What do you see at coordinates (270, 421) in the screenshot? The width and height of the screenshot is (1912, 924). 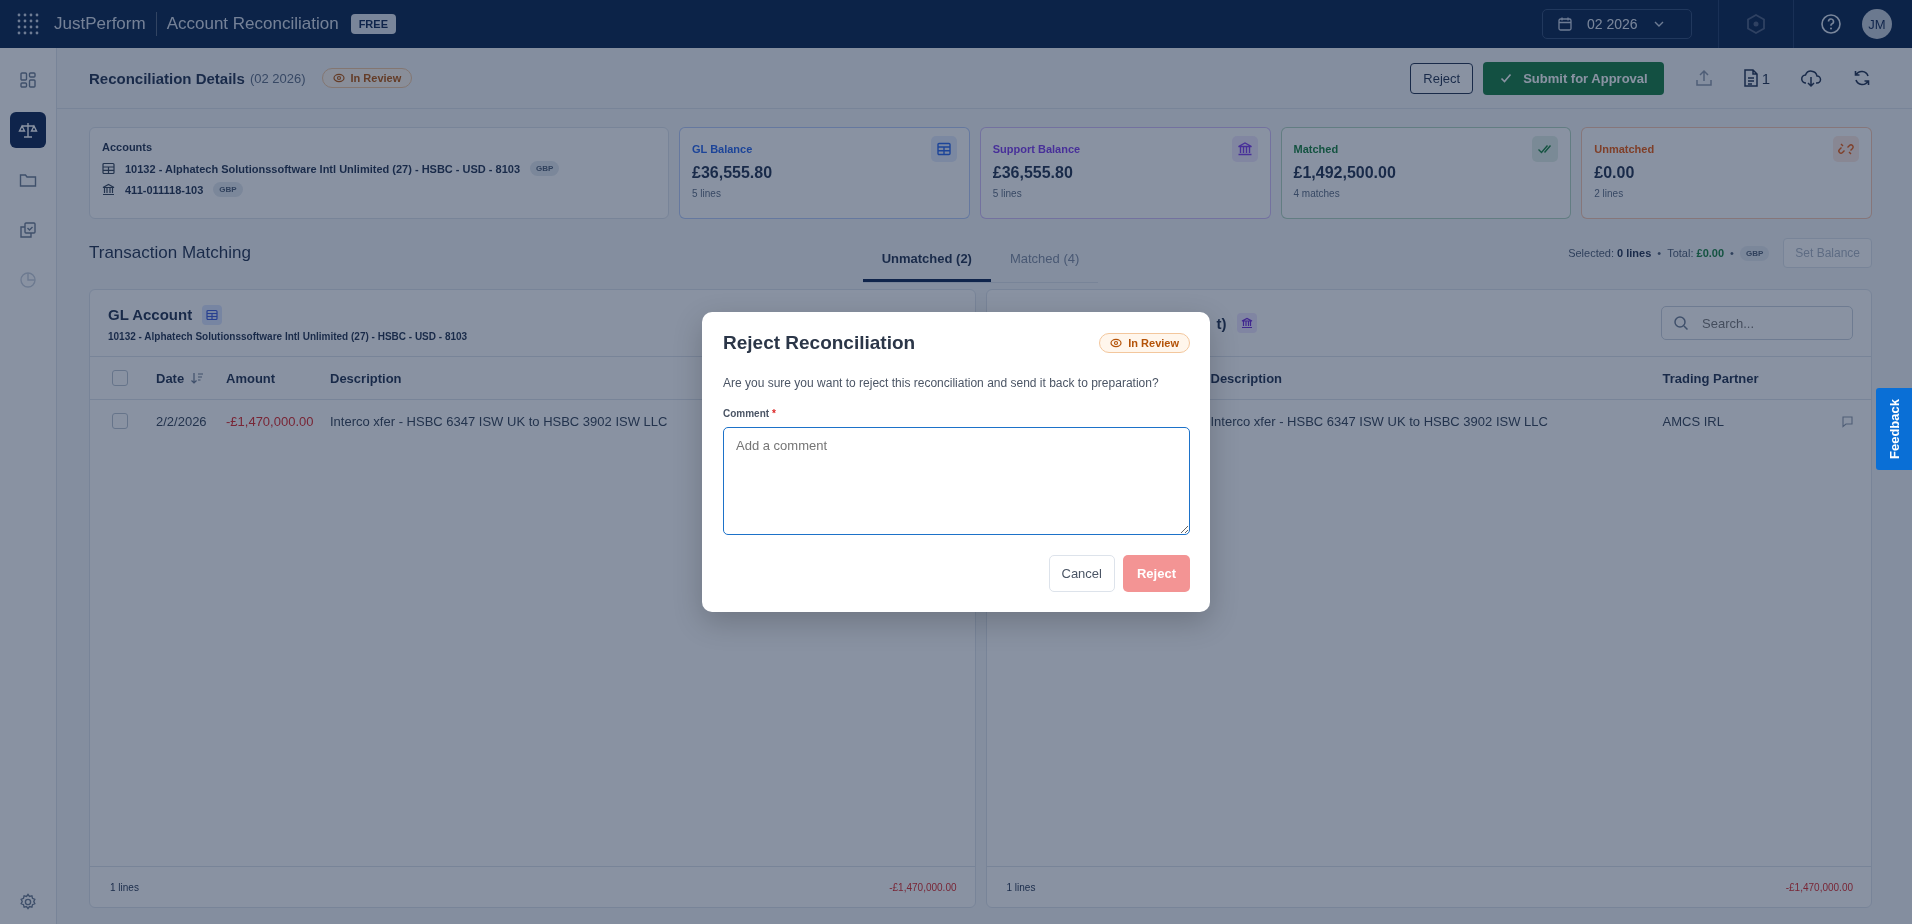 I see `table-cell: -£1,470,000.00` at bounding box center [270, 421].